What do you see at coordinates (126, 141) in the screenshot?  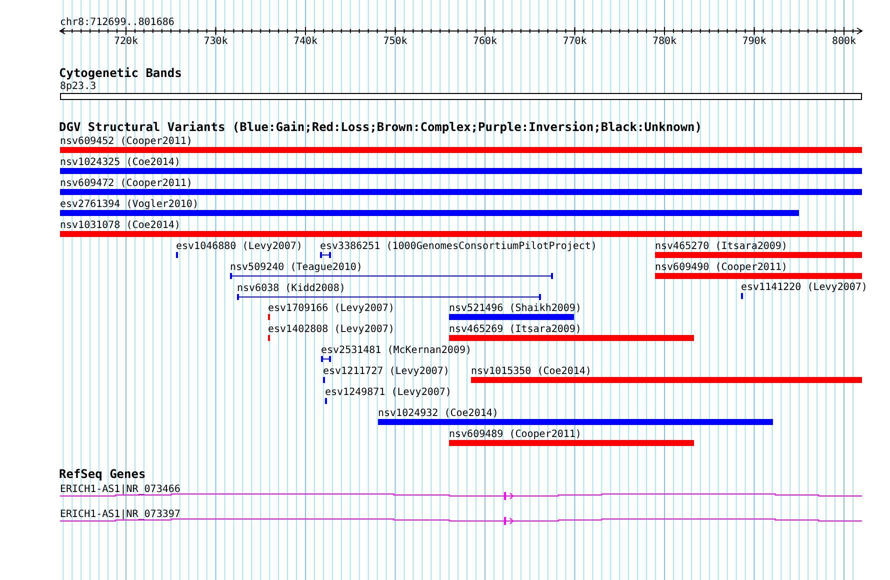 I see `variant-label: nsv609452 (Cooper2011)` at bounding box center [126, 141].